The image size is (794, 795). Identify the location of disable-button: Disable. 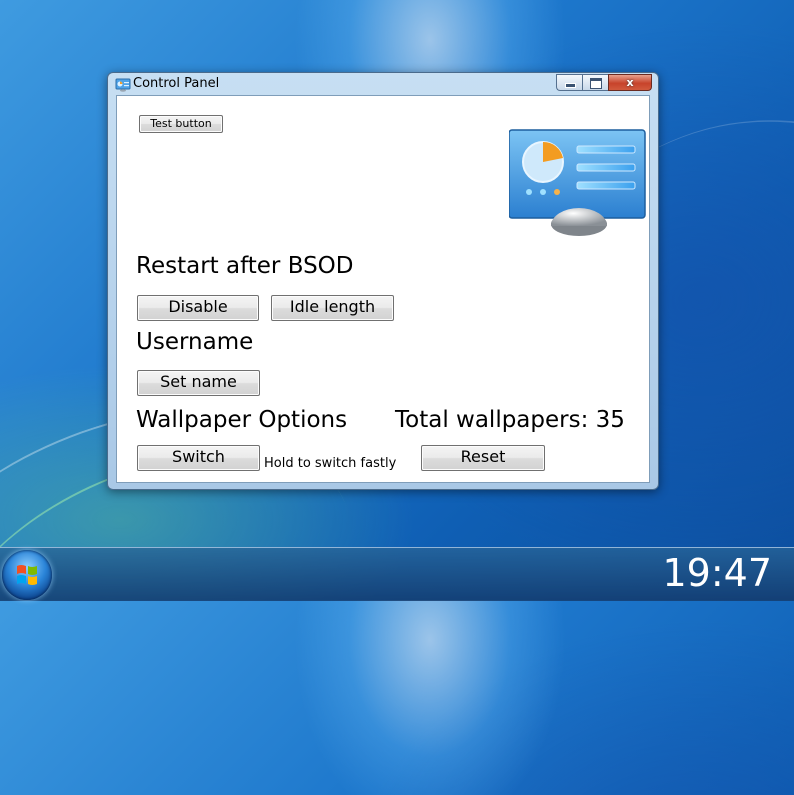
(198, 308).